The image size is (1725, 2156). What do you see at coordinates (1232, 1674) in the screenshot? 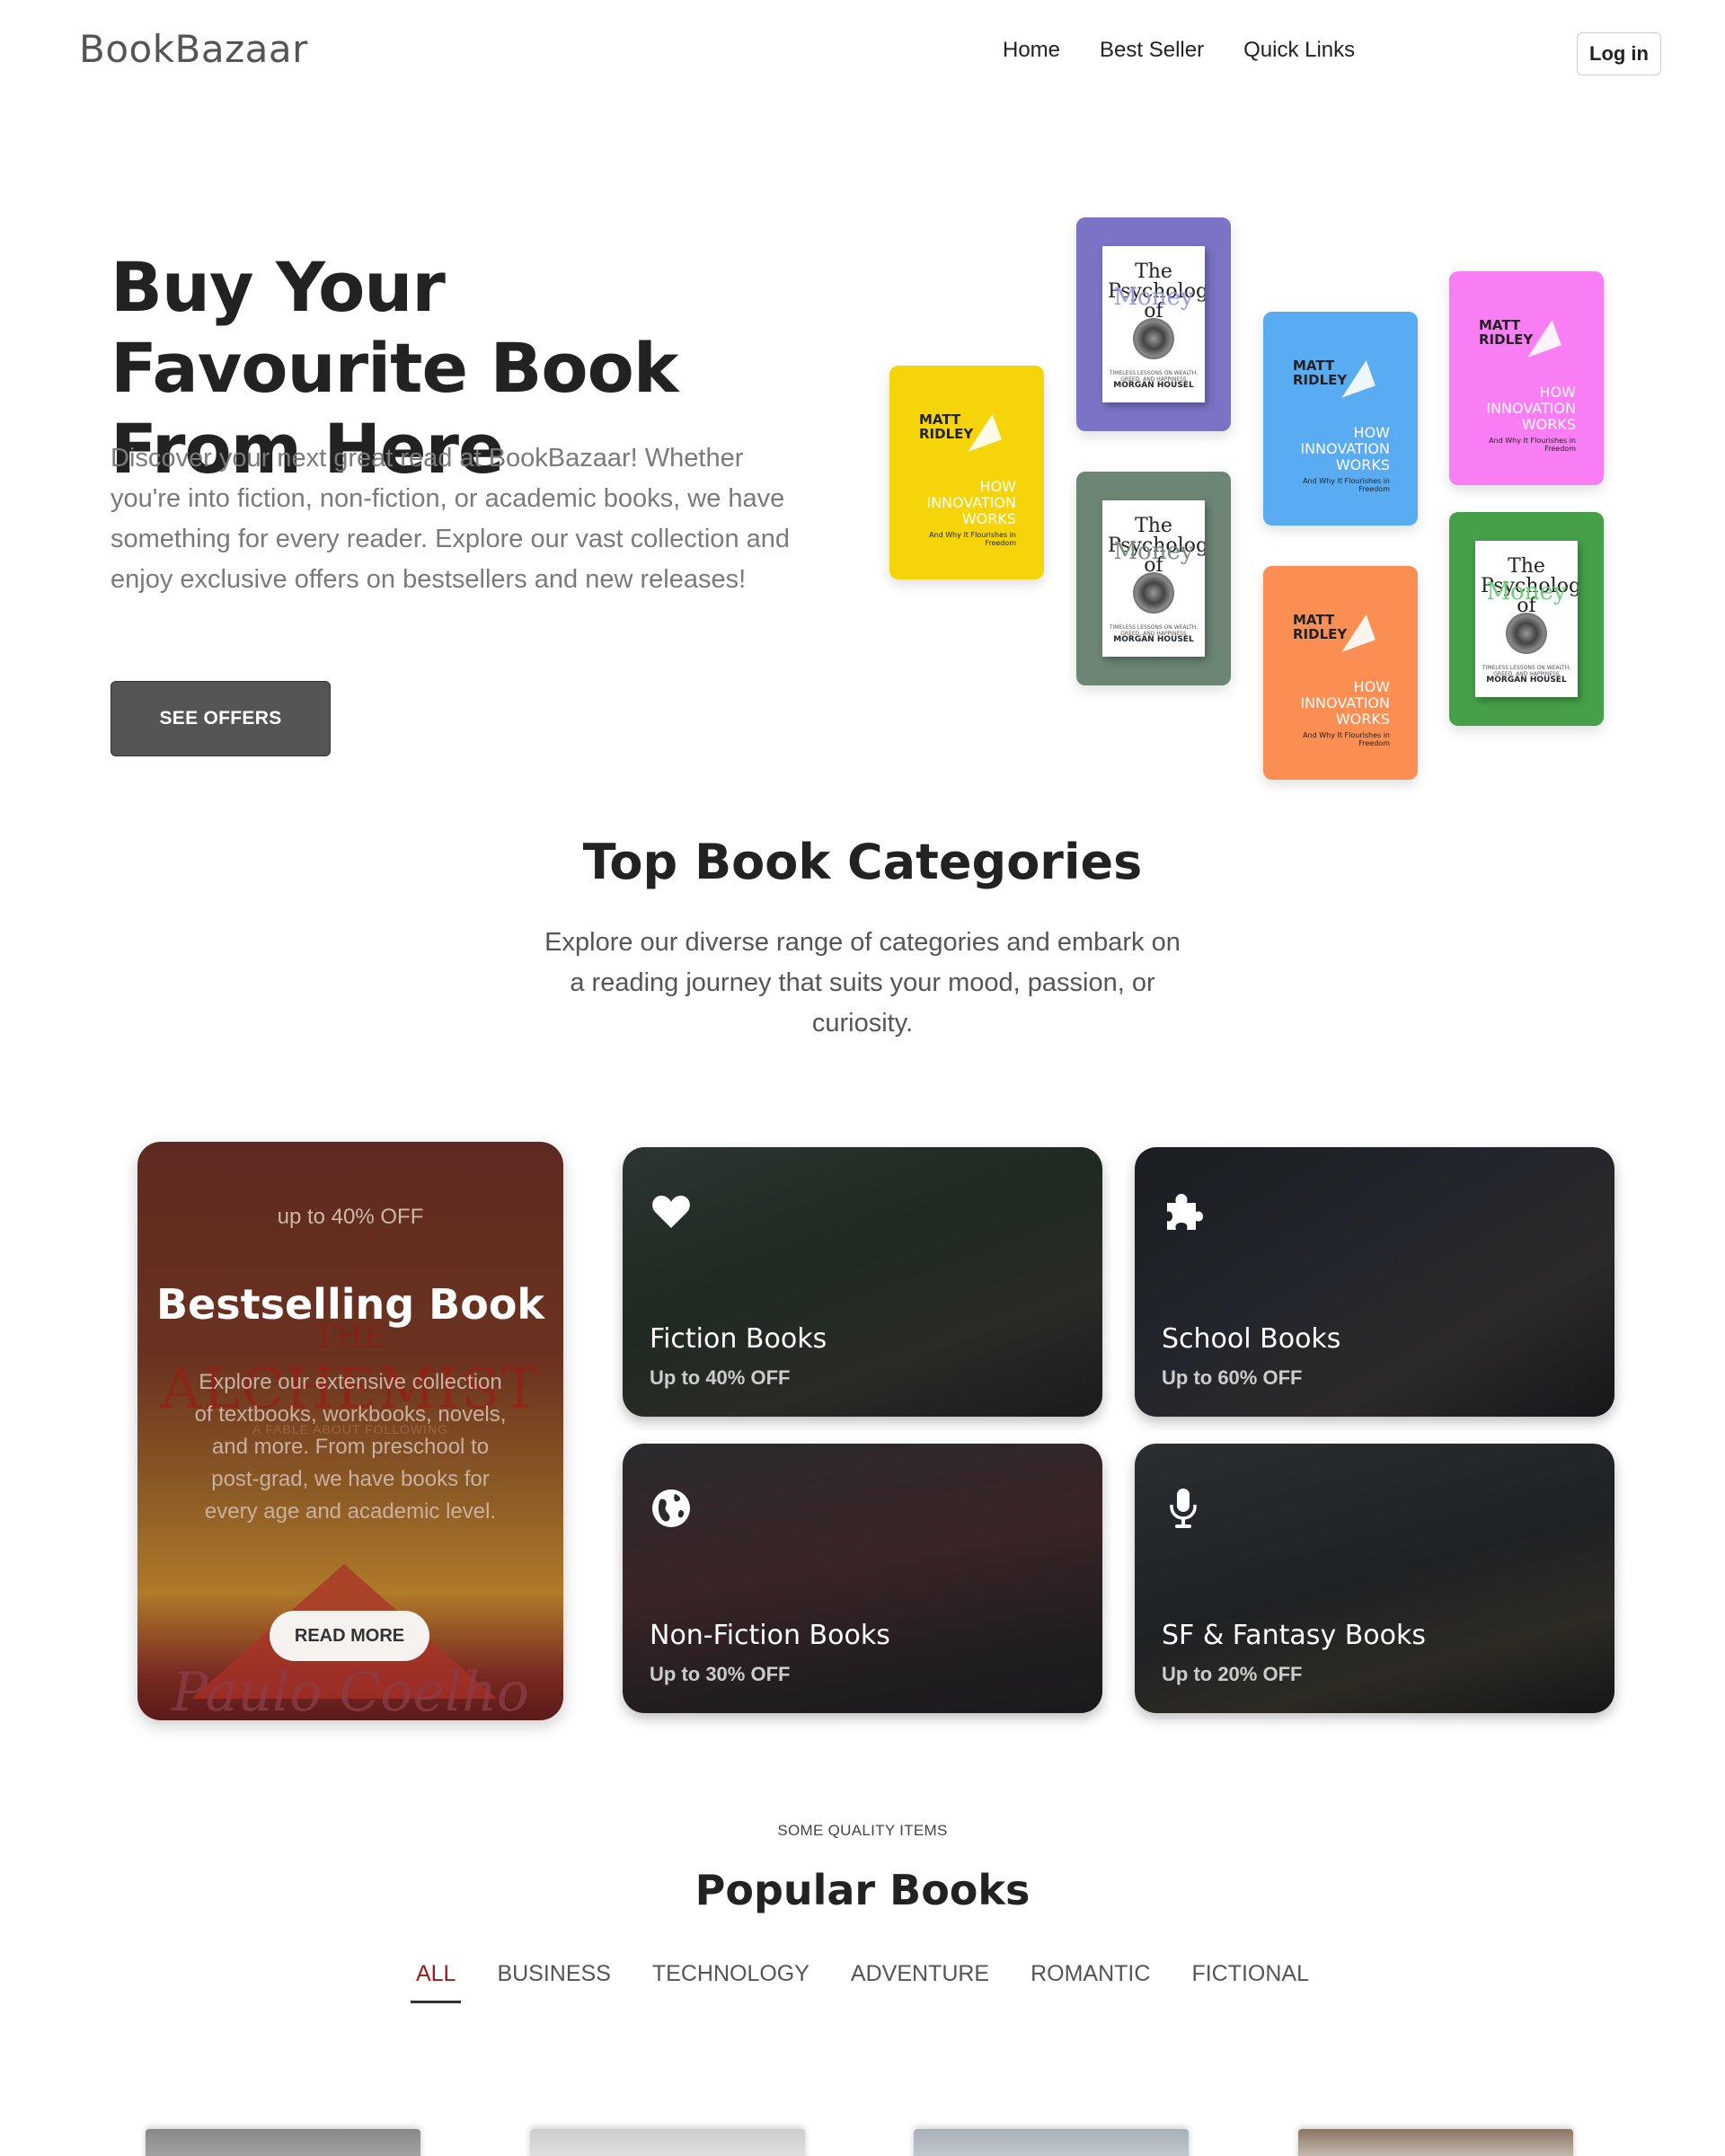
I see `category-discount: Up to 20% OFF` at bounding box center [1232, 1674].